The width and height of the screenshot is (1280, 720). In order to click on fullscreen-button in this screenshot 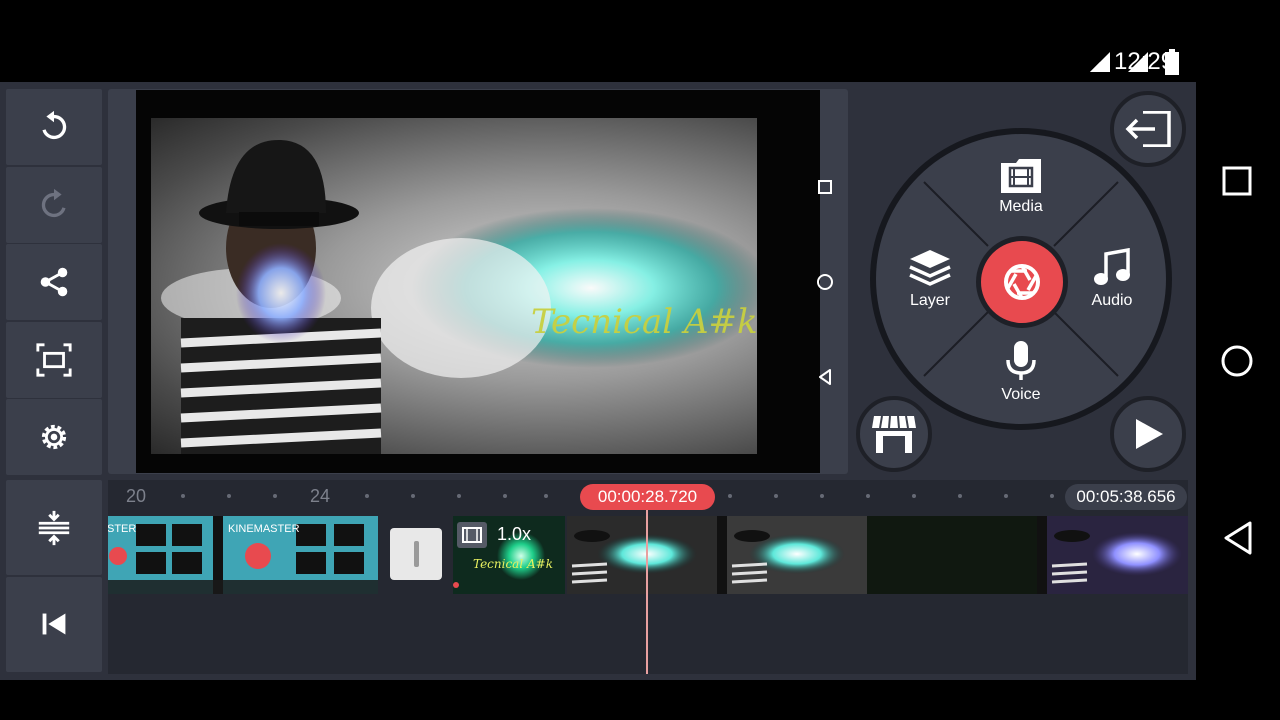, I will do `click(54, 359)`.